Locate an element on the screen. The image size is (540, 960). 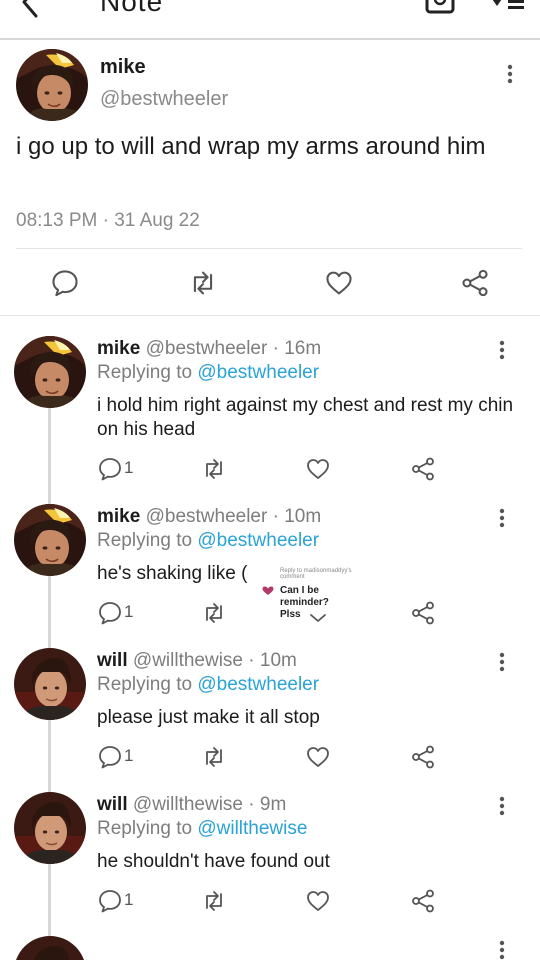
reply-header: will @willthewise · 10m is located at coordinates (197, 661).